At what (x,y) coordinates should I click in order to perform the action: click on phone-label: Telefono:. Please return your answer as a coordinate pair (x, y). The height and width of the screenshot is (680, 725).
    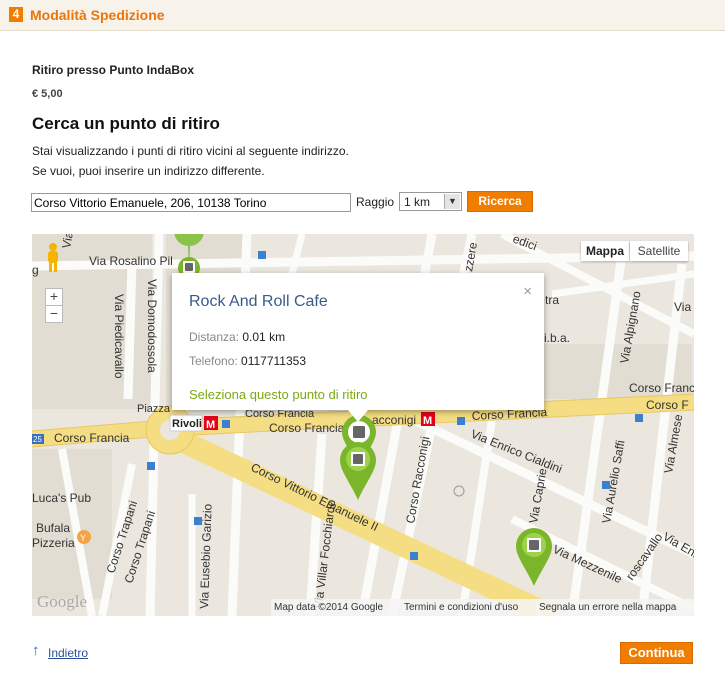
    Looking at the image, I should click on (213, 361).